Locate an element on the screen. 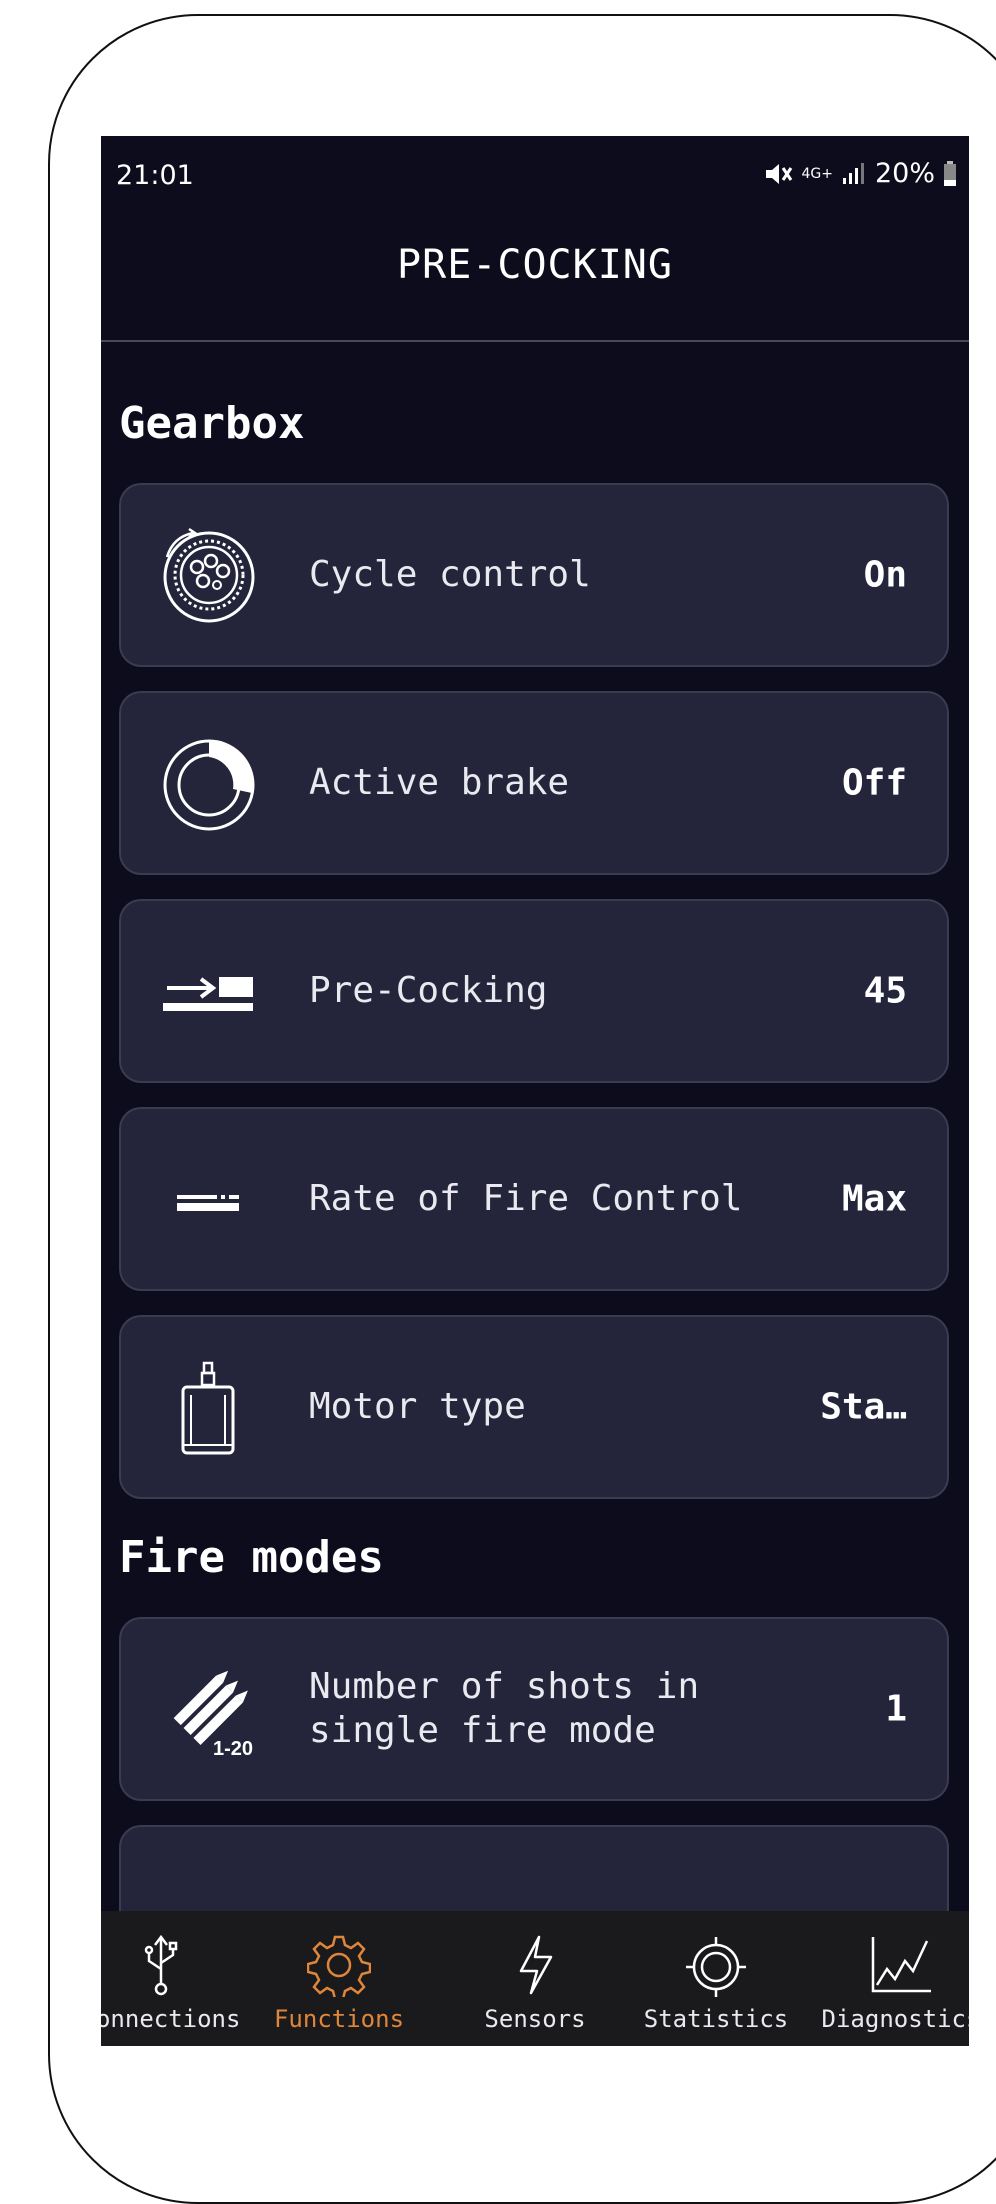  pre-cocking-icon is located at coordinates (208, 994).